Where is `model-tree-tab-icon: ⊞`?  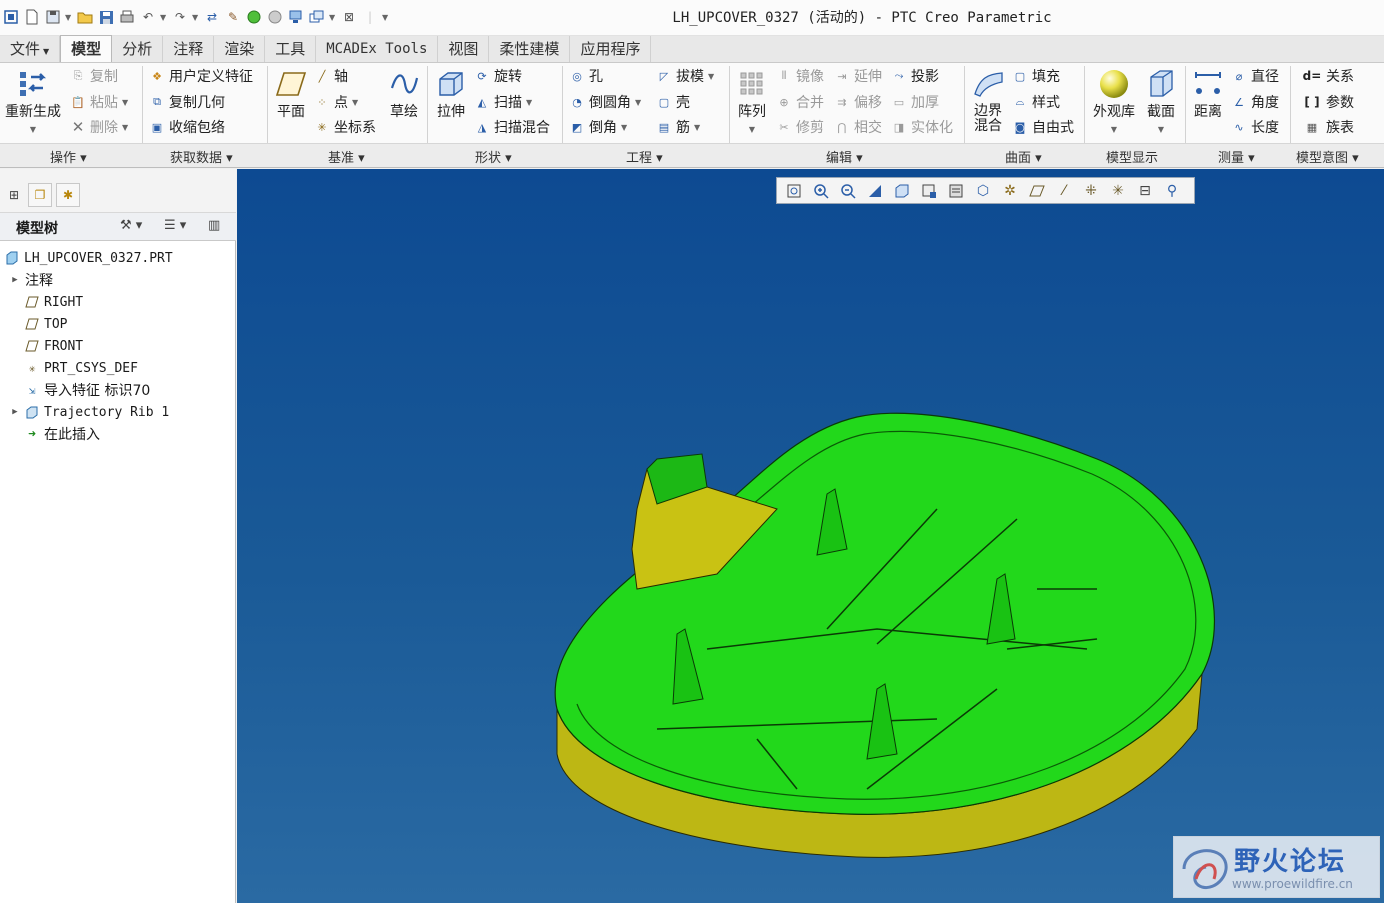
model-tree-tab-icon: ⊞ is located at coordinates (14, 195).